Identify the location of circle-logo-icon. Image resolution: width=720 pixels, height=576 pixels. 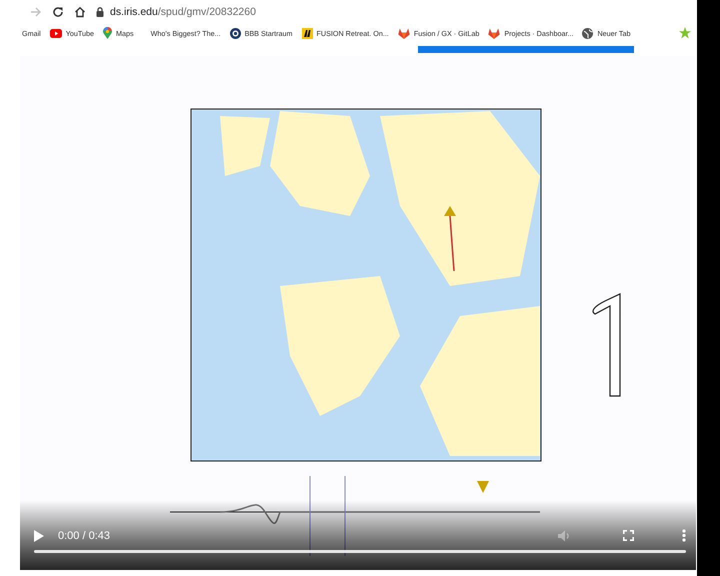
(235, 33).